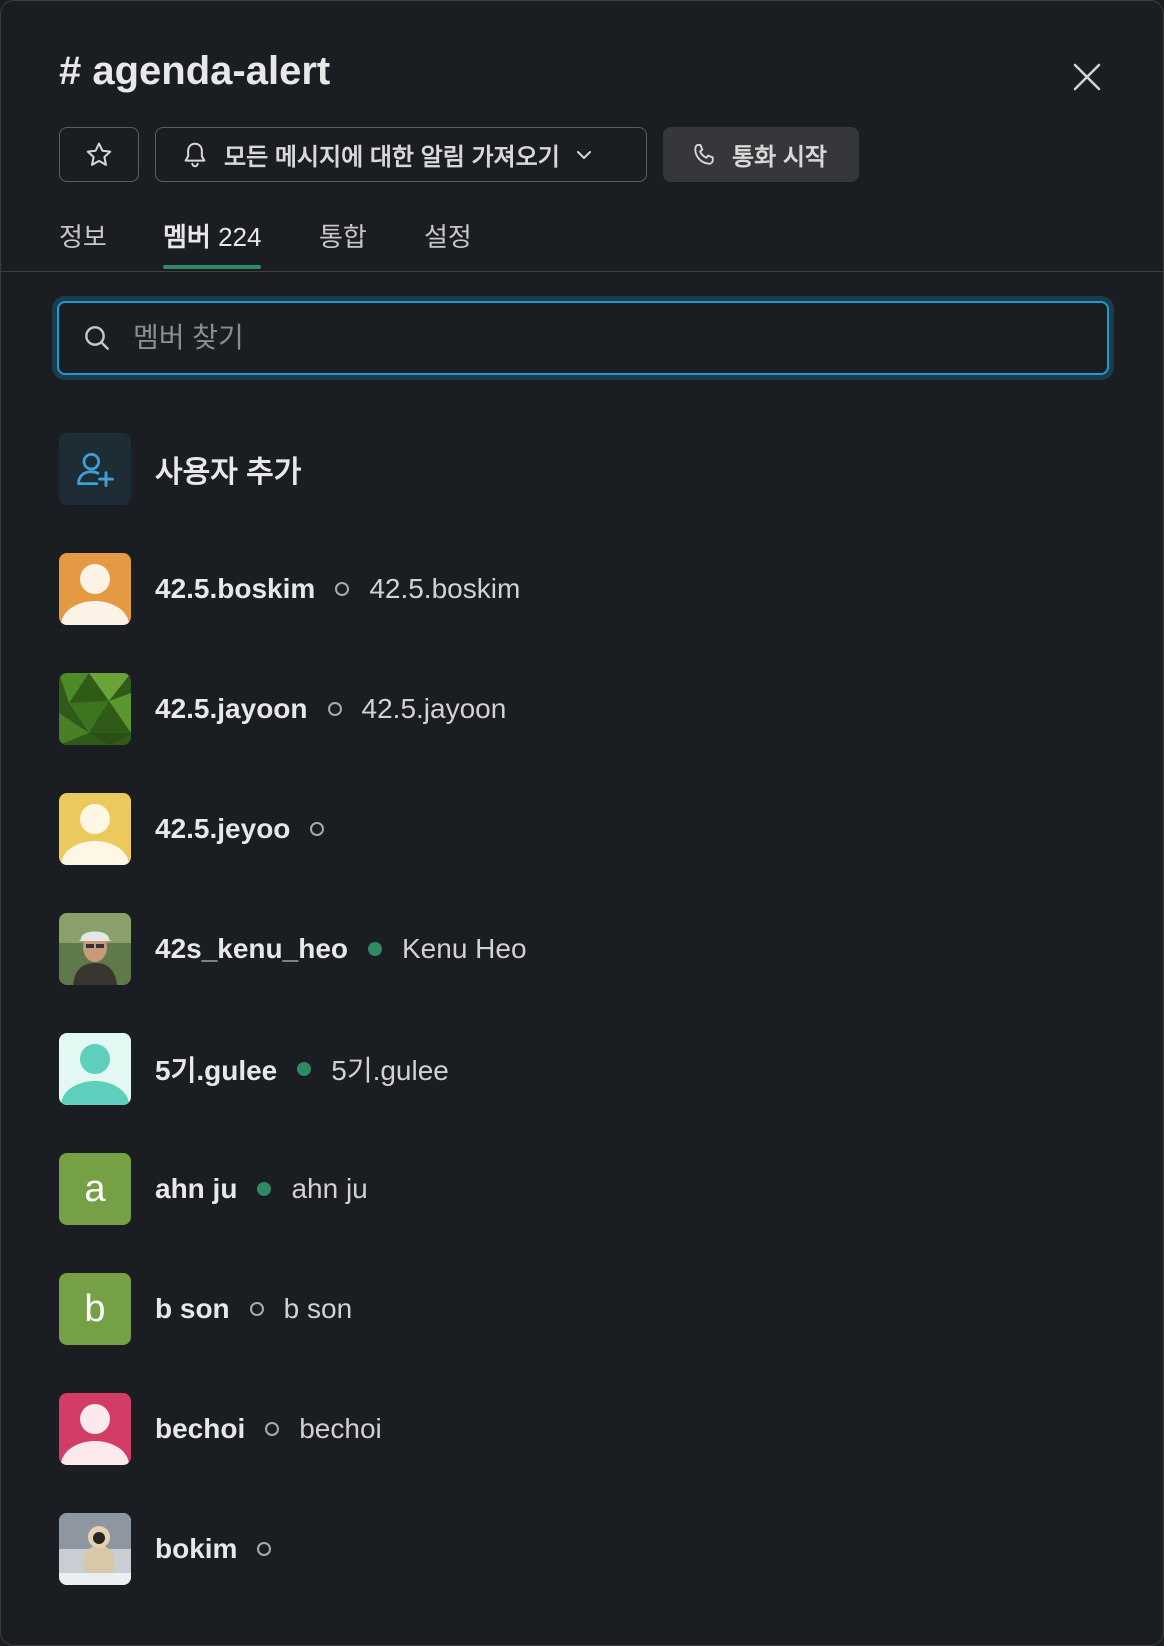 This screenshot has height=1646, width=1164. What do you see at coordinates (434, 708) in the screenshot?
I see `member-display-name: 42.5.jayoon` at bounding box center [434, 708].